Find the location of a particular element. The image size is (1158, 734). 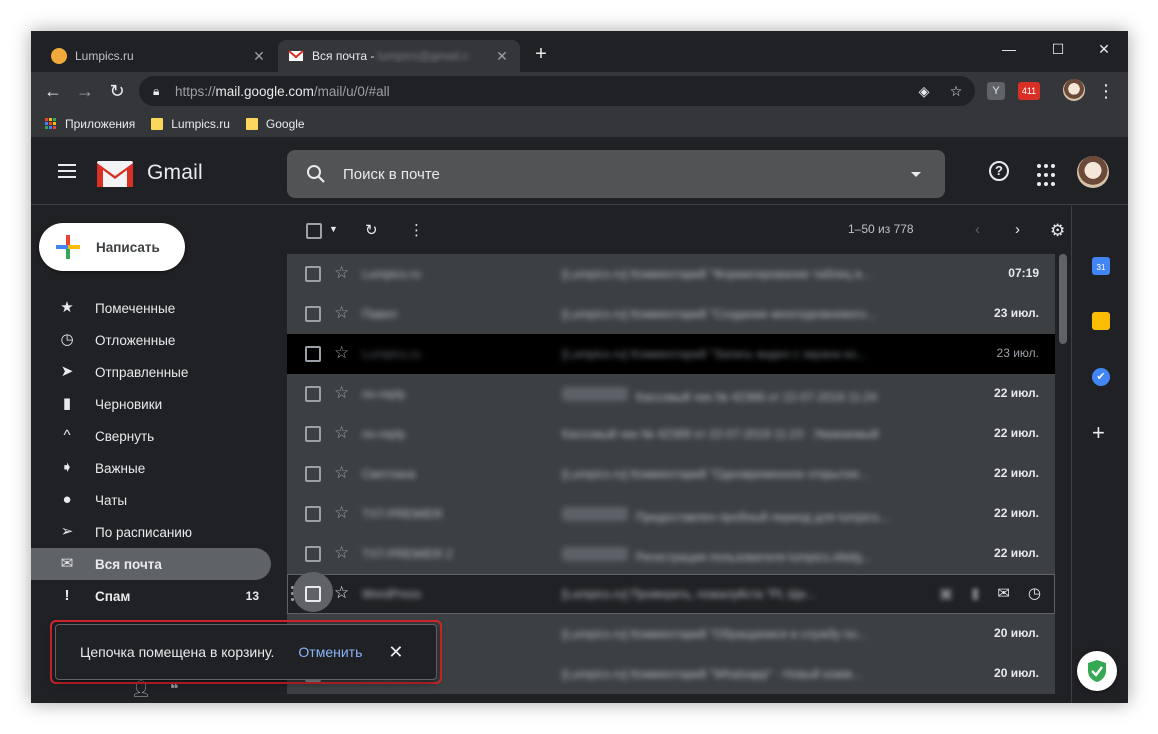

more-options-icon: ⋮ is located at coordinates (416, 230).